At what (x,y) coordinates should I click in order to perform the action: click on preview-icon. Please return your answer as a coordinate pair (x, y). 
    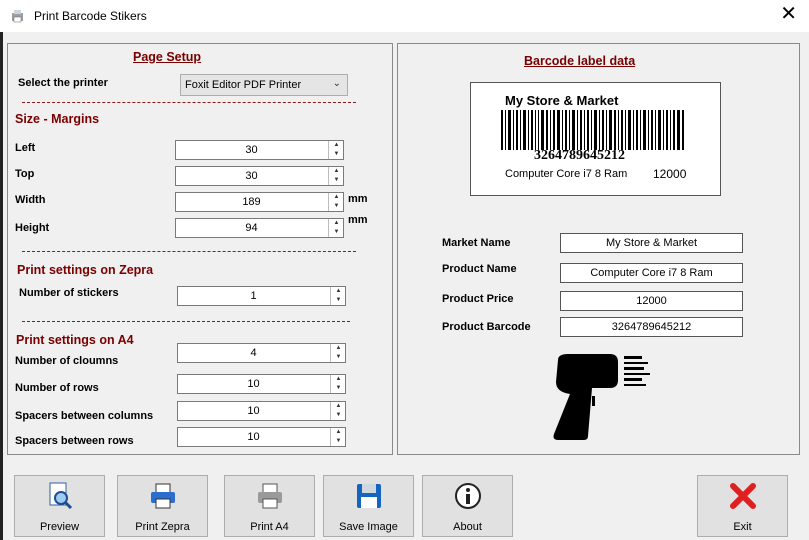
    Looking at the image, I should click on (60, 496).